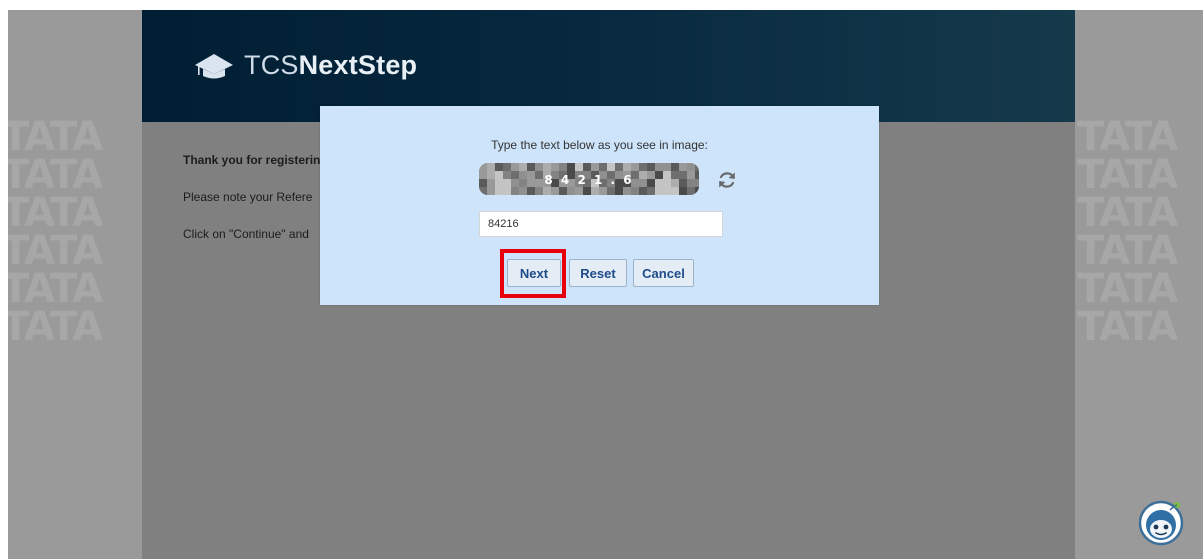 The width and height of the screenshot is (1203, 559). I want to click on captcha-prompt: Type the text below as you see in image:, so click(599, 145).